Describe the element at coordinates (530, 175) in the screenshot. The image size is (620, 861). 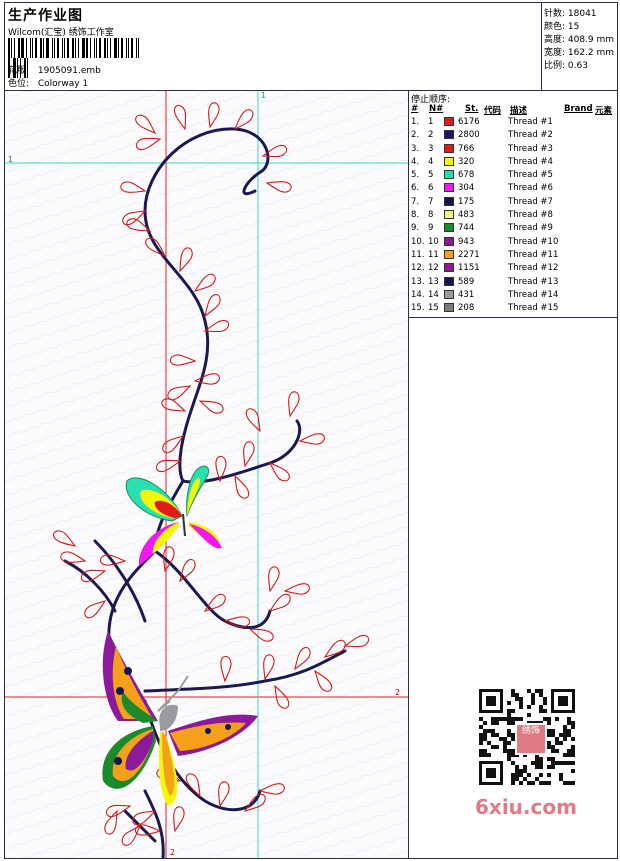
I see `row-desc: Thread #5` at that location.